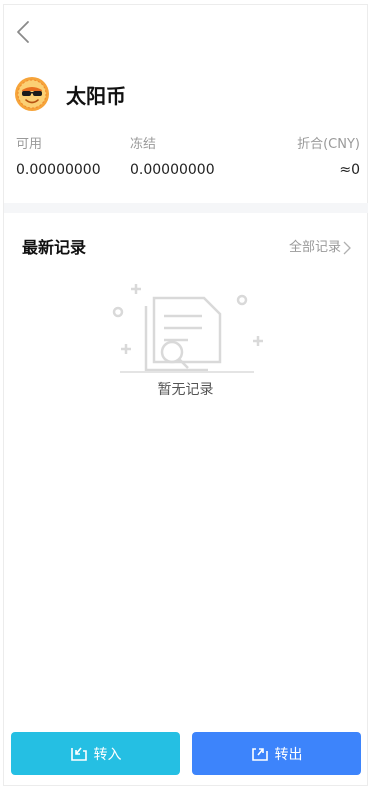 The height and width of the screenshot is (789, 371). What do you see at coordinates (107, 754) in the screenshot?
I see `transfer-in-label: 转入` at bounding box center [107, 754].